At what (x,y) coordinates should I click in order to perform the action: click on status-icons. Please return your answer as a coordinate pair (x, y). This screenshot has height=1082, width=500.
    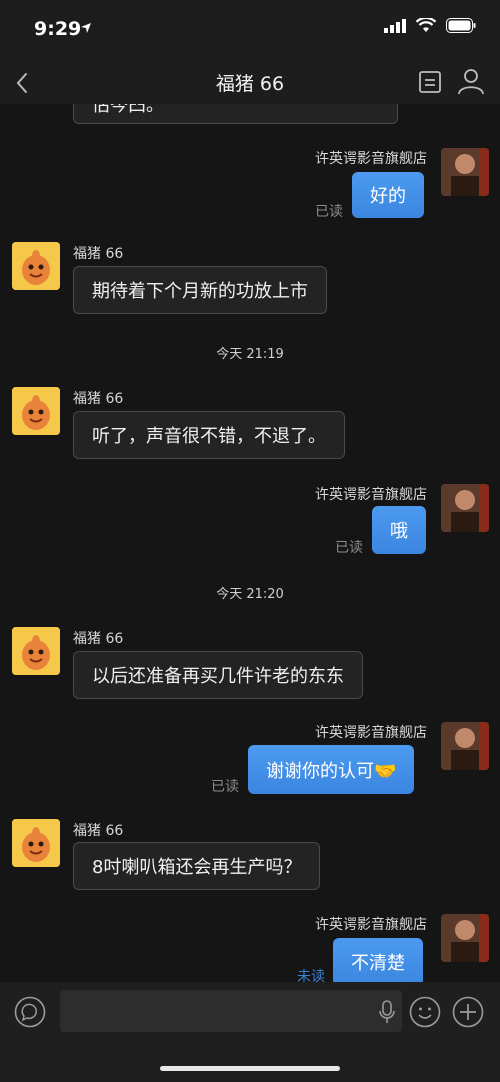
    Looking at the image, I should click on (430, 25).